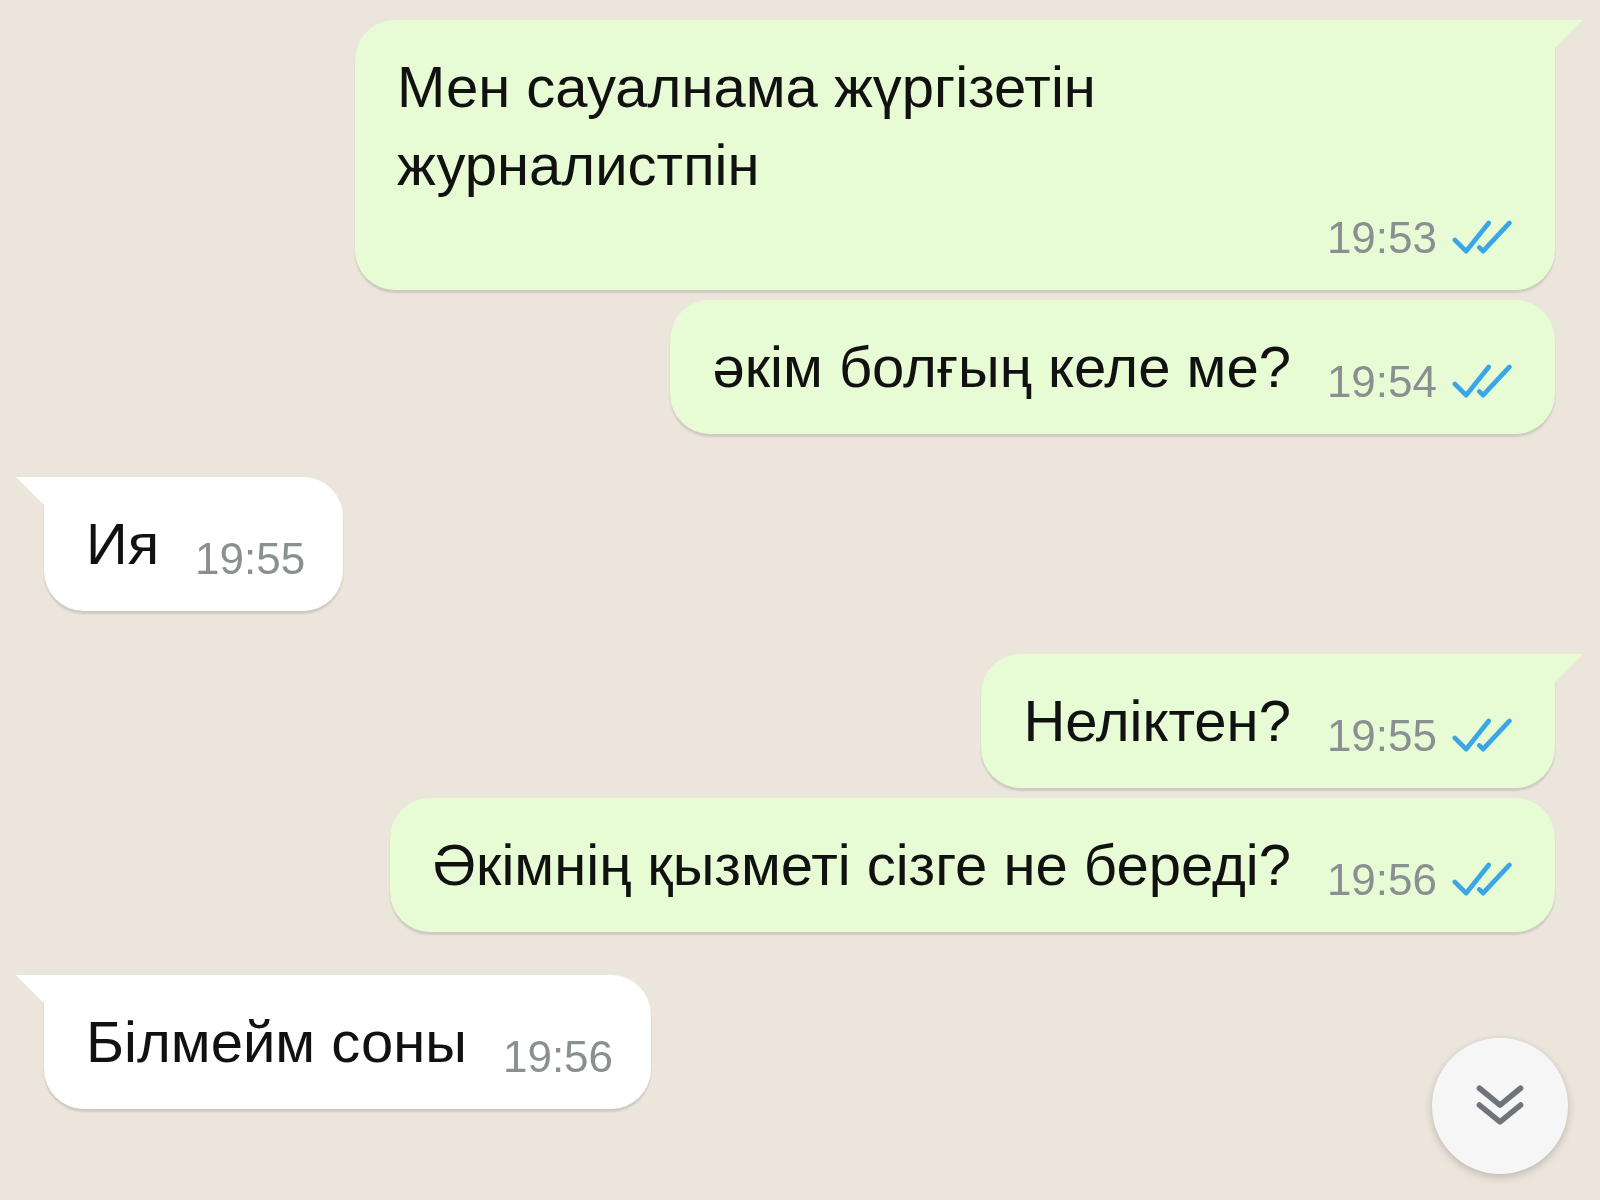  Describe the element at coordinates (1001, 367) in the screenshot. I see `message-text: әкім болғың келе ме?` at that location.